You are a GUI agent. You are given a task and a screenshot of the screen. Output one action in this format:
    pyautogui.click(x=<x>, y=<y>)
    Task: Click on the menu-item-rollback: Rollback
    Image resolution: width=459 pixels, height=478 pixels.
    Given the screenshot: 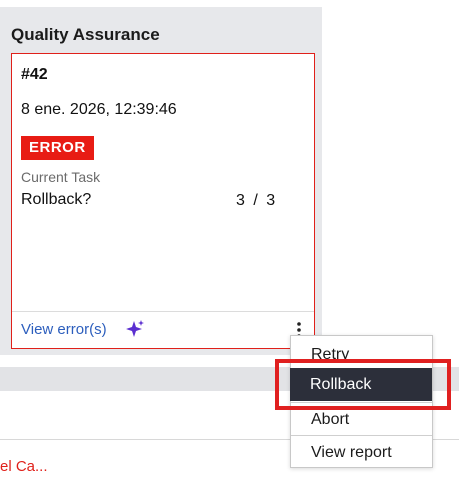 What is the action you would take?
    pyautogui.click(x=361, y=384)
    